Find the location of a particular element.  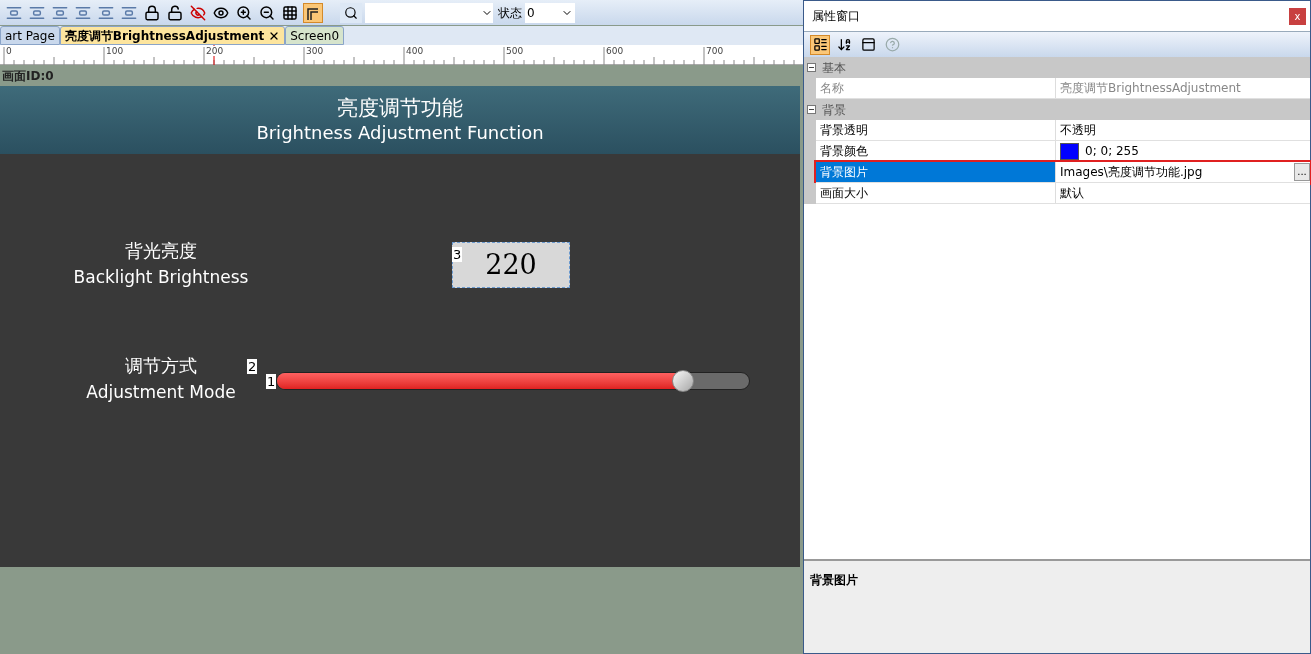

property-name: 画面大小 is located at coordinates (936, 193).